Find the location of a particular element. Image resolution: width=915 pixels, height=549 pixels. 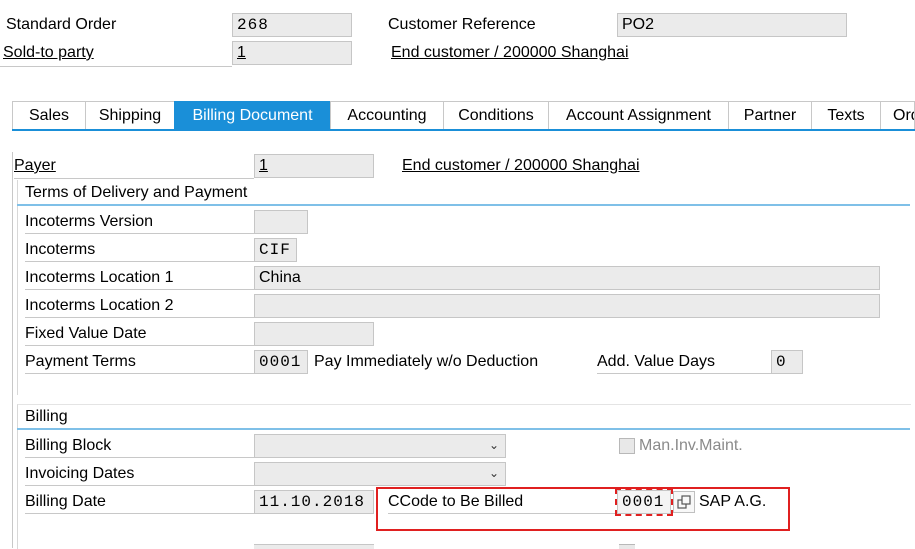

payer-field: 1 is located at coordinates (314, 166).